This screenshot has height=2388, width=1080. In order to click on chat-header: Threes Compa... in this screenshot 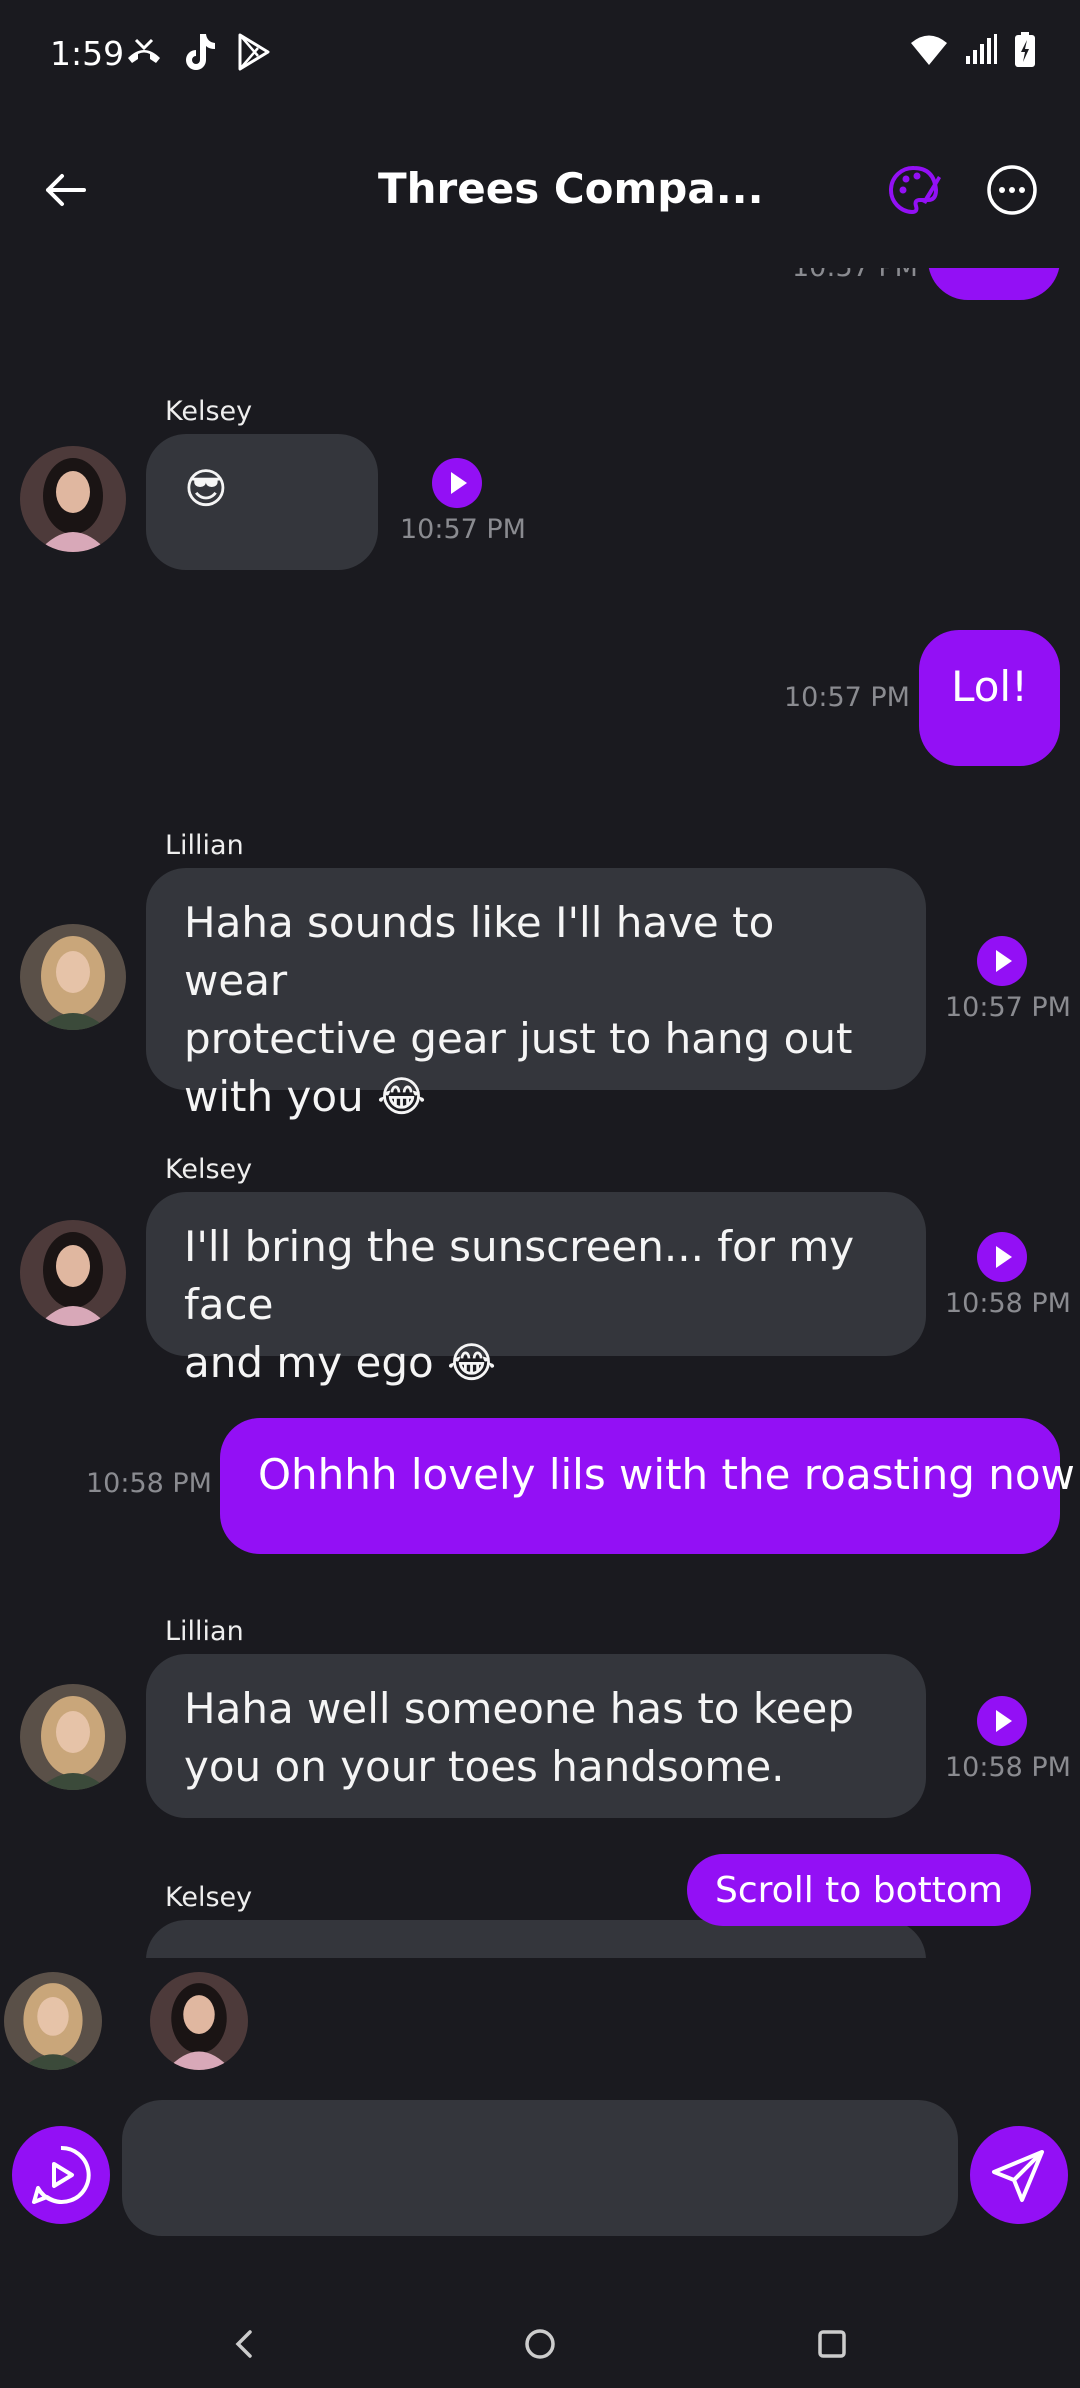, I will do `click(540, 190)`.